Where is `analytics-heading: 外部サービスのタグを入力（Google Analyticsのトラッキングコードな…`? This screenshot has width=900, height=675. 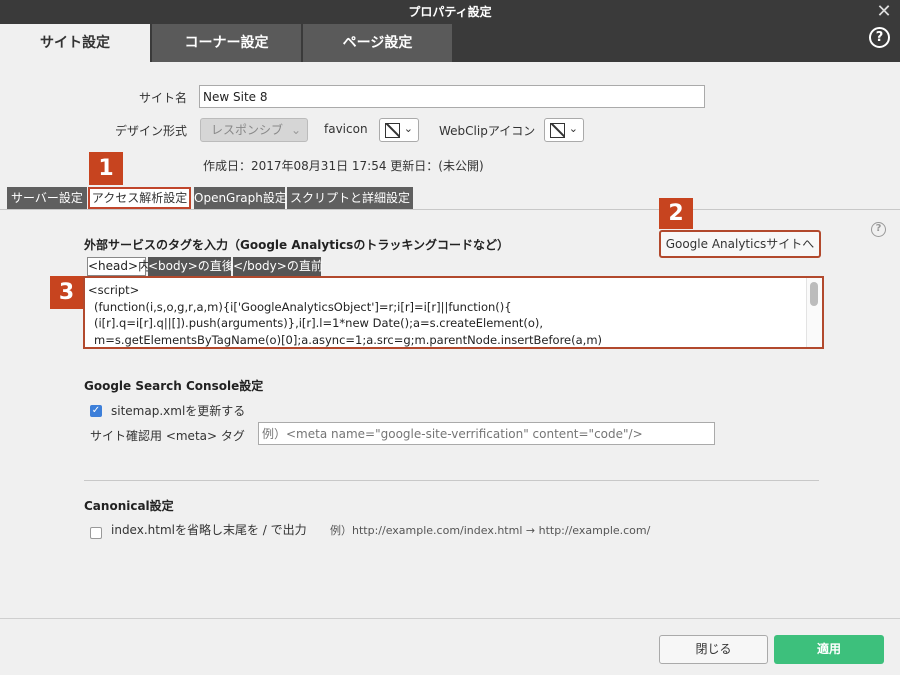
analytics-heading: 外部サービスのタグを入力（Google Analyticsのトラッキングコードな… is located at coordinates (296, 245).